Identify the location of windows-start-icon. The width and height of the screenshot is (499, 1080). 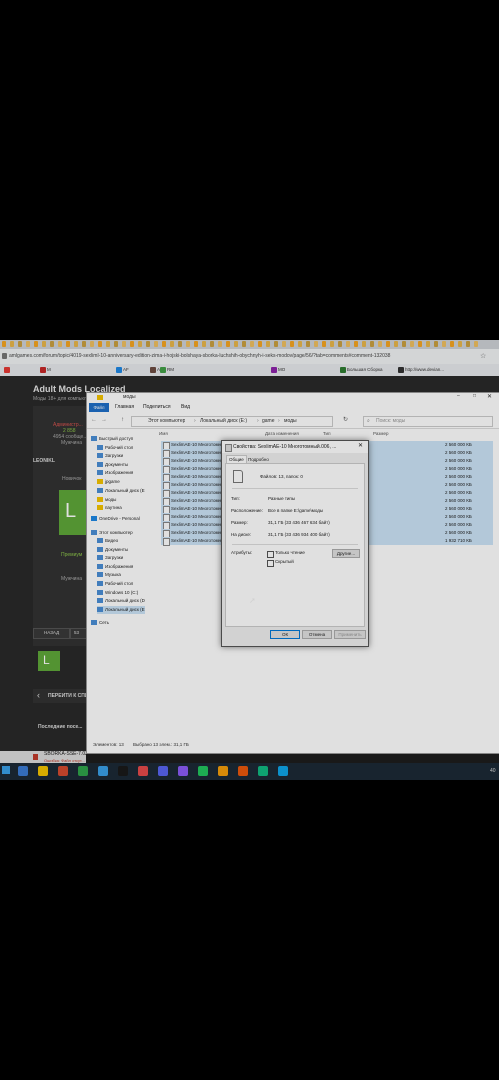
(6, 770).